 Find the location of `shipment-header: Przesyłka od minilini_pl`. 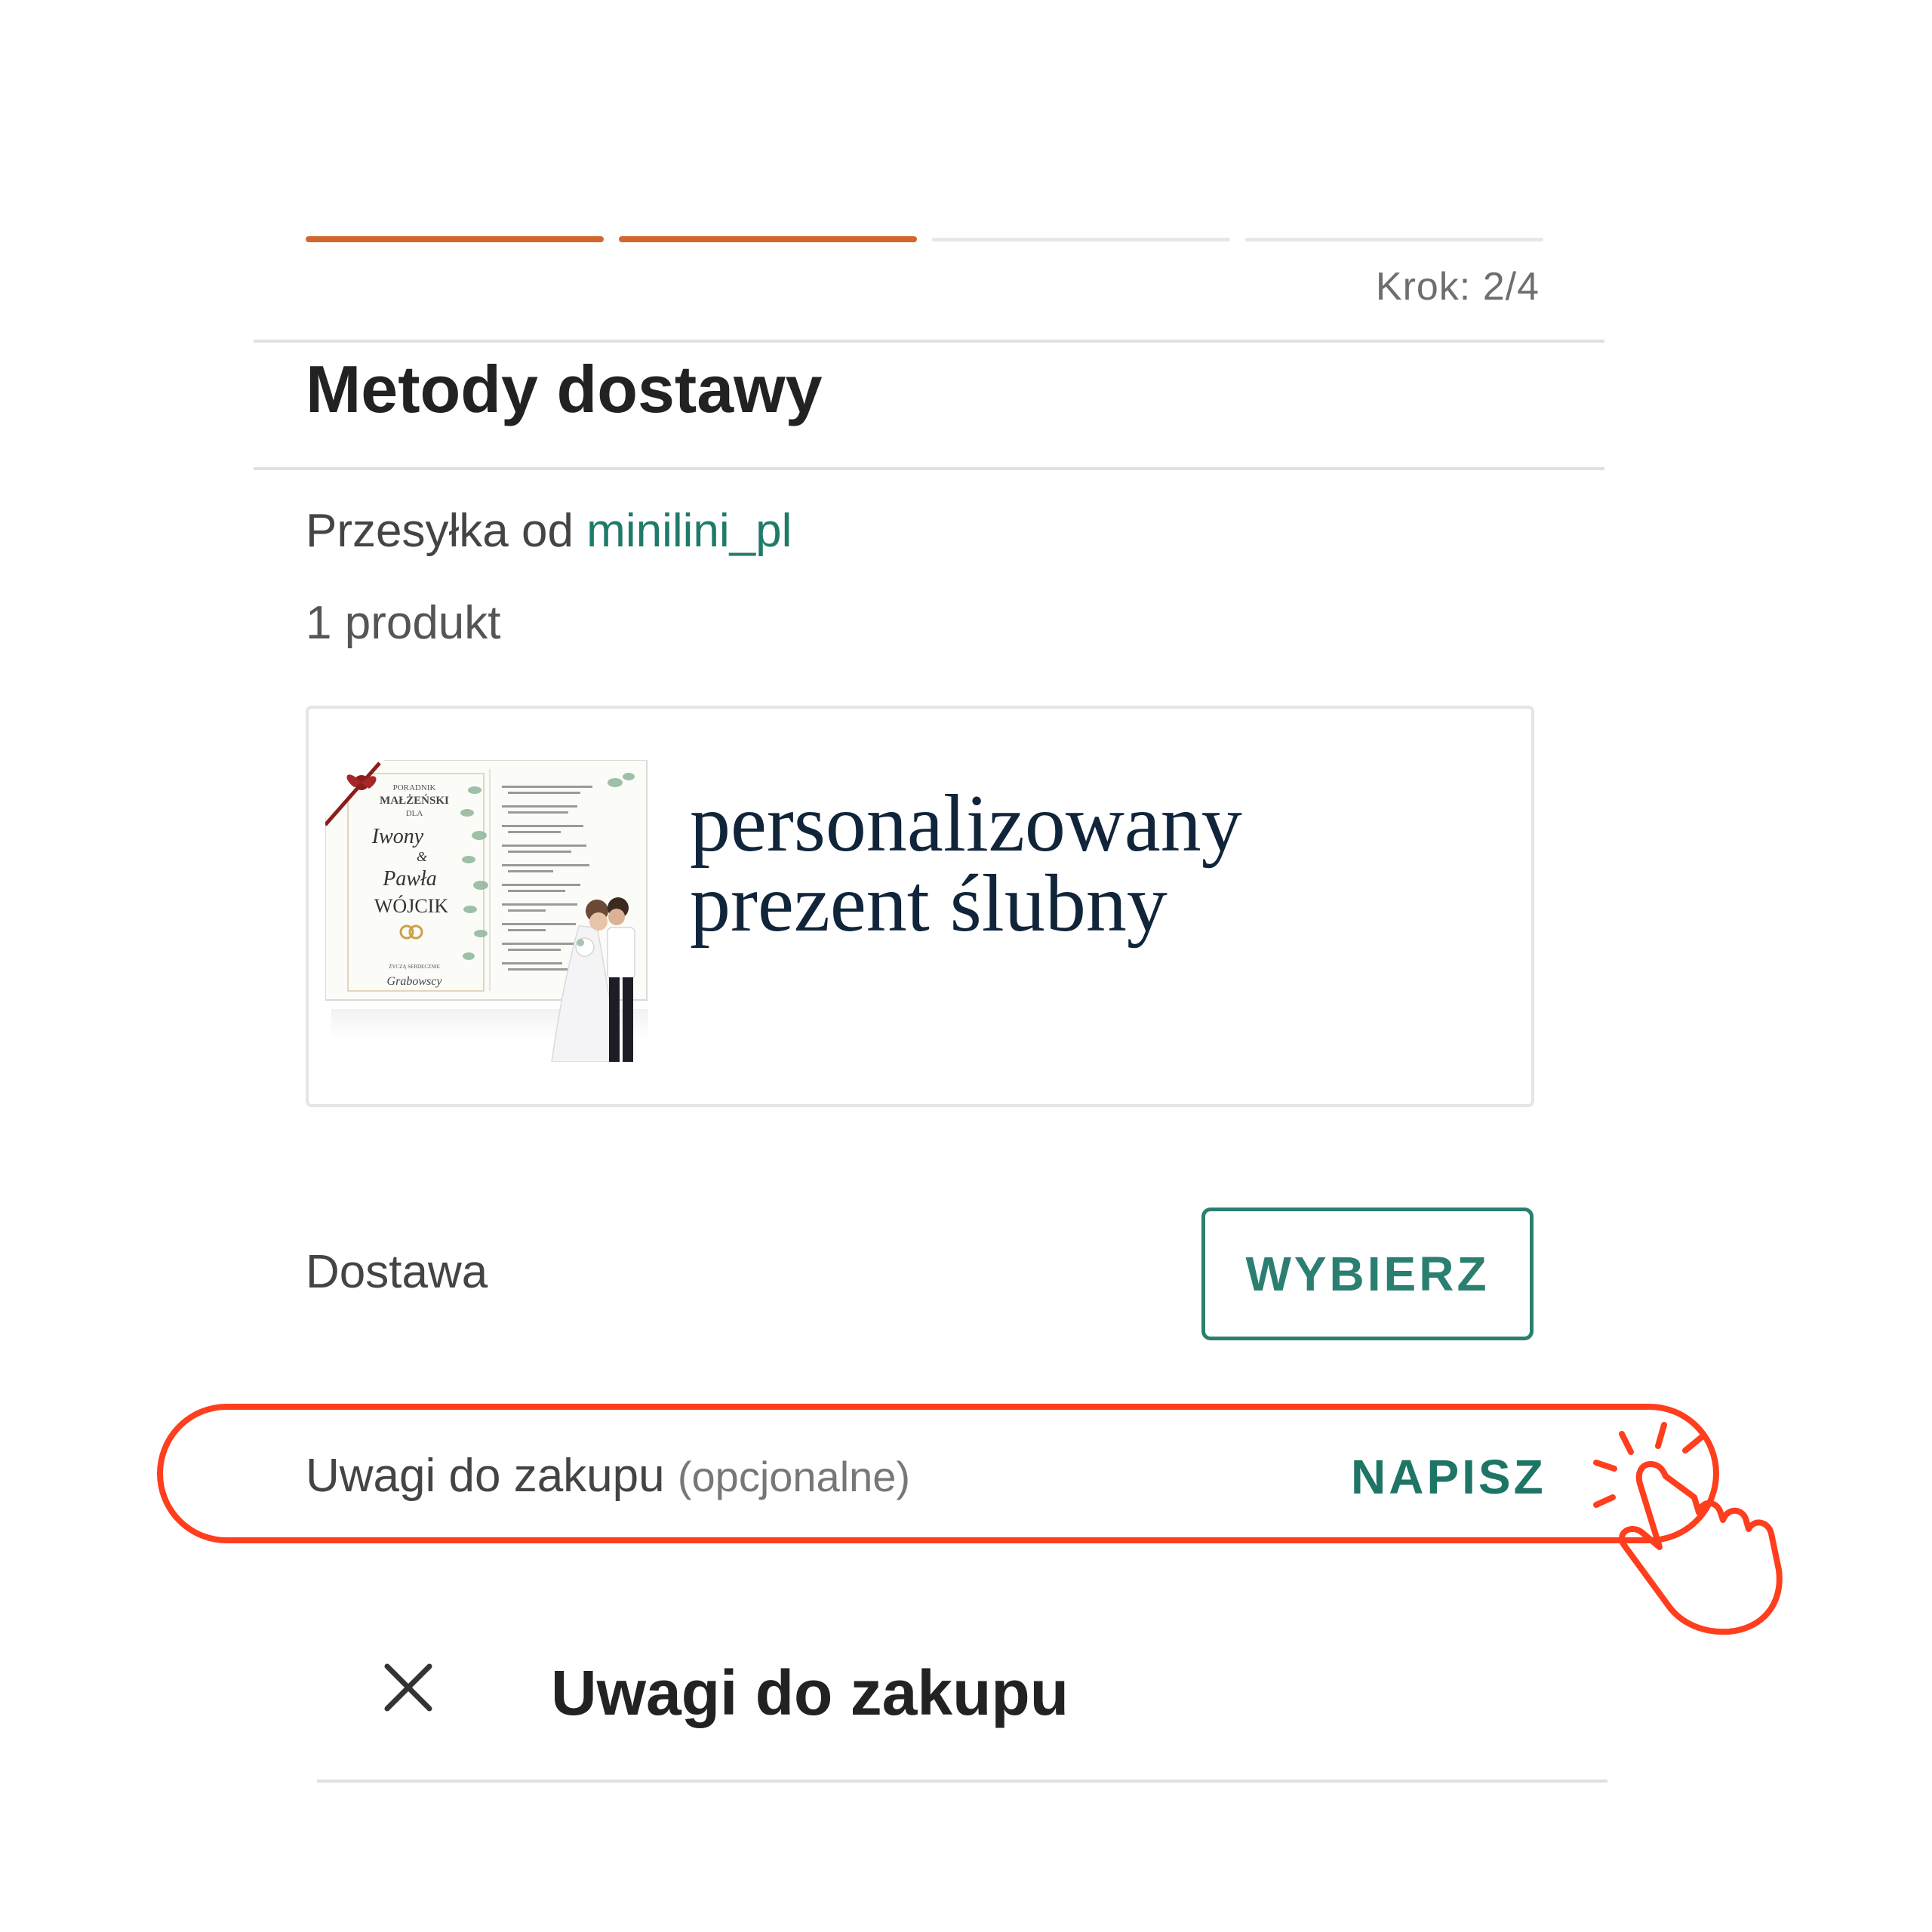

shipment-header: Przesyłka od minilini_pl is located at coordinates (549, 531).